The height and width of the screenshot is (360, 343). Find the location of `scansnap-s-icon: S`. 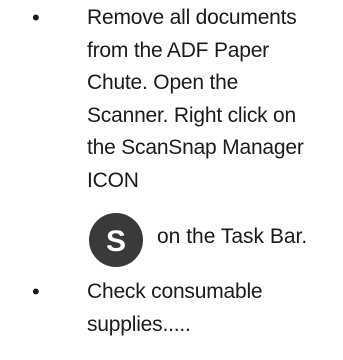

scansnap-s-icon: S is located at coordinates (116, 240).